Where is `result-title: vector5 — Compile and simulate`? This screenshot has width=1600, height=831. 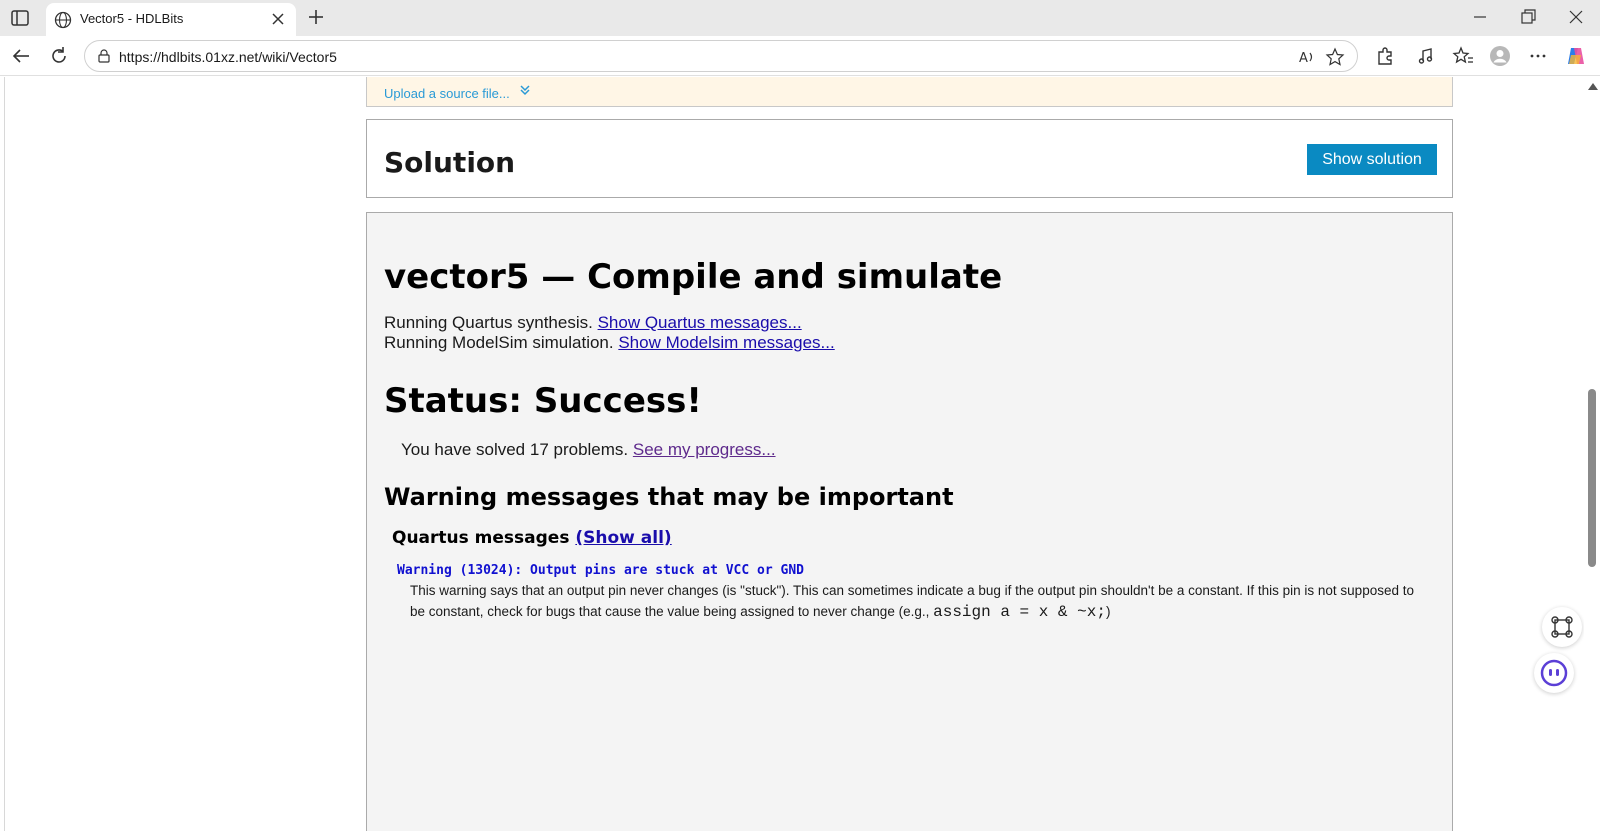
result-title: vector5 — Compile and simulate is located at coordinates (693, 277).